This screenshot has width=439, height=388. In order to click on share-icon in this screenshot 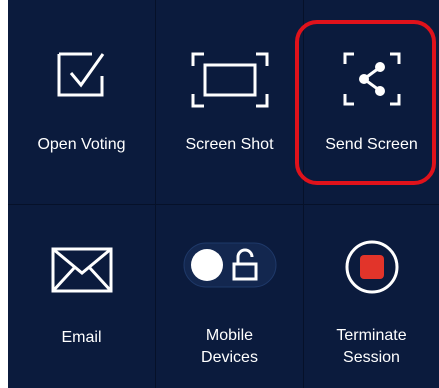, I will do `click(371, 79)`.